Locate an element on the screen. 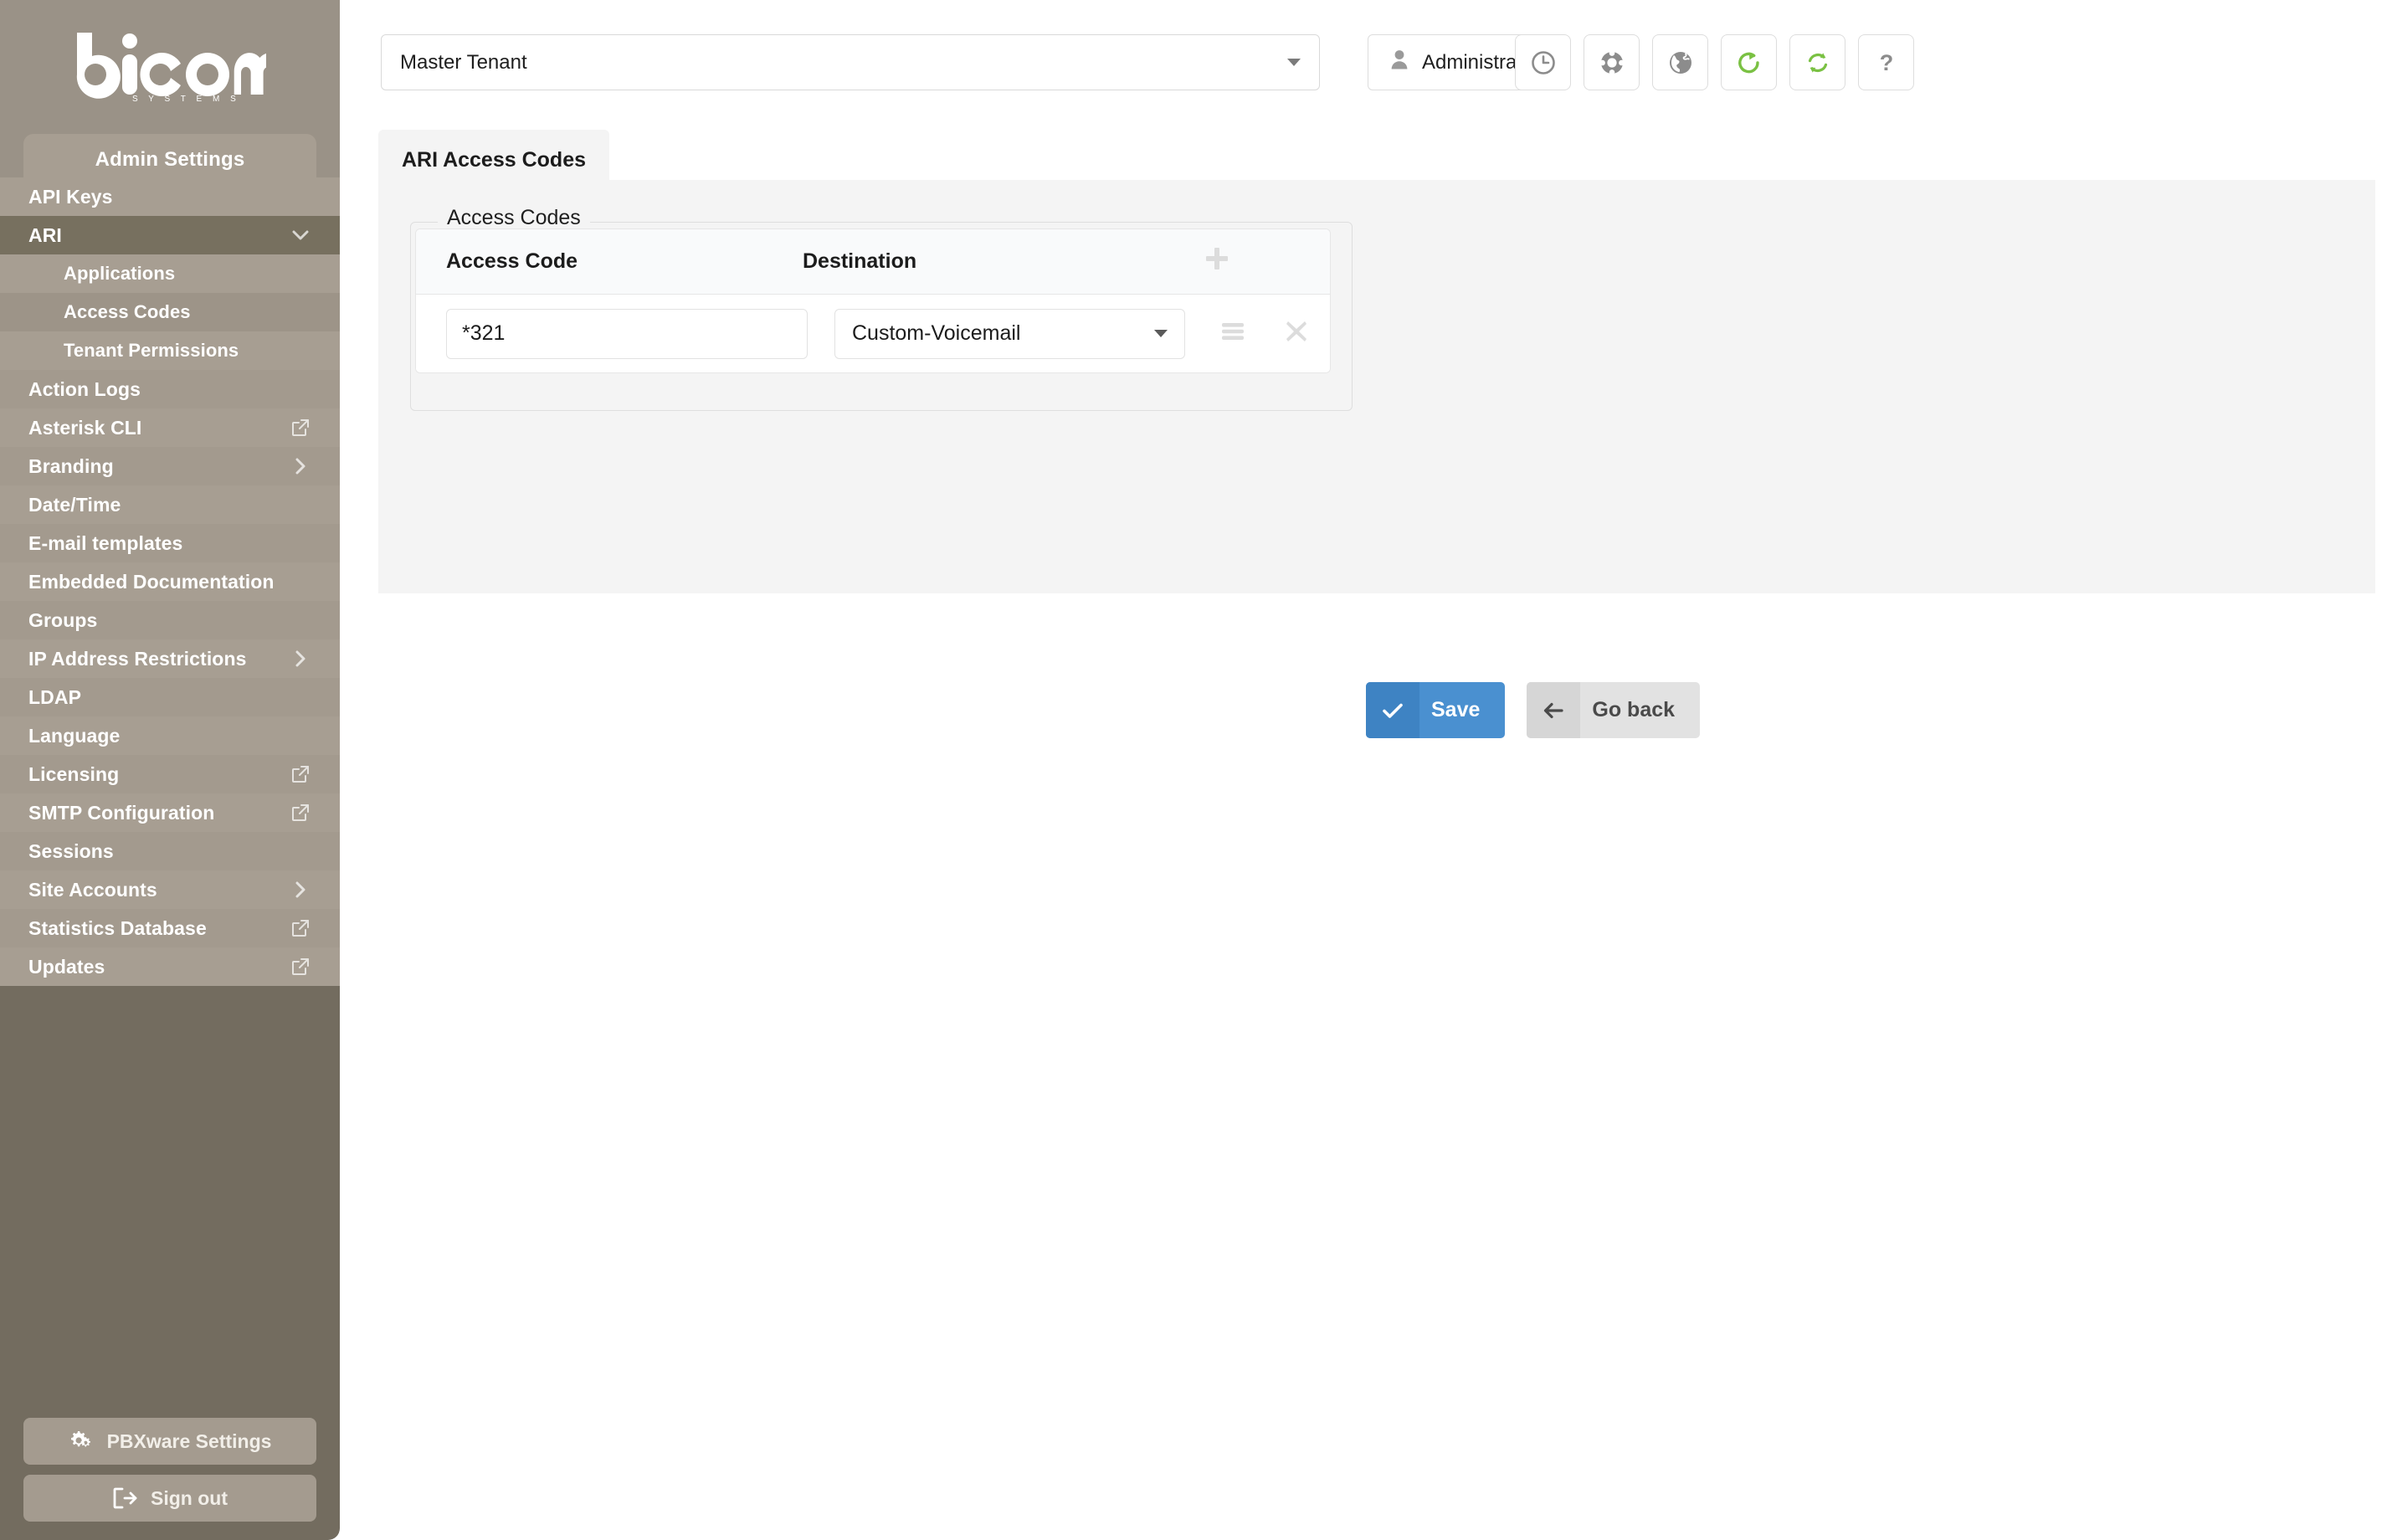 Image resolution: width=2387 pixels, height=1540 pixels. close-icon is located at coordinates (1296, 333).